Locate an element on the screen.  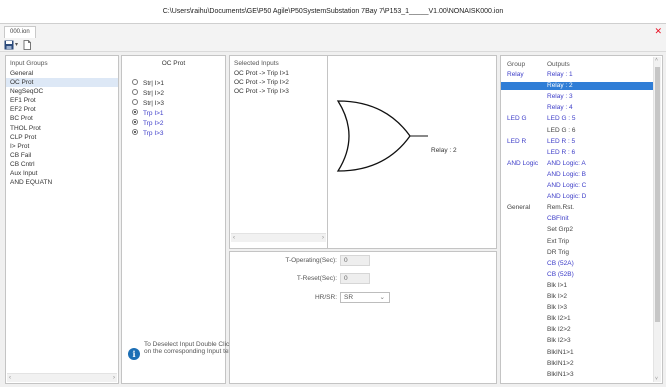
output-row: AND Logic: C is located at coordinates (577, 186).